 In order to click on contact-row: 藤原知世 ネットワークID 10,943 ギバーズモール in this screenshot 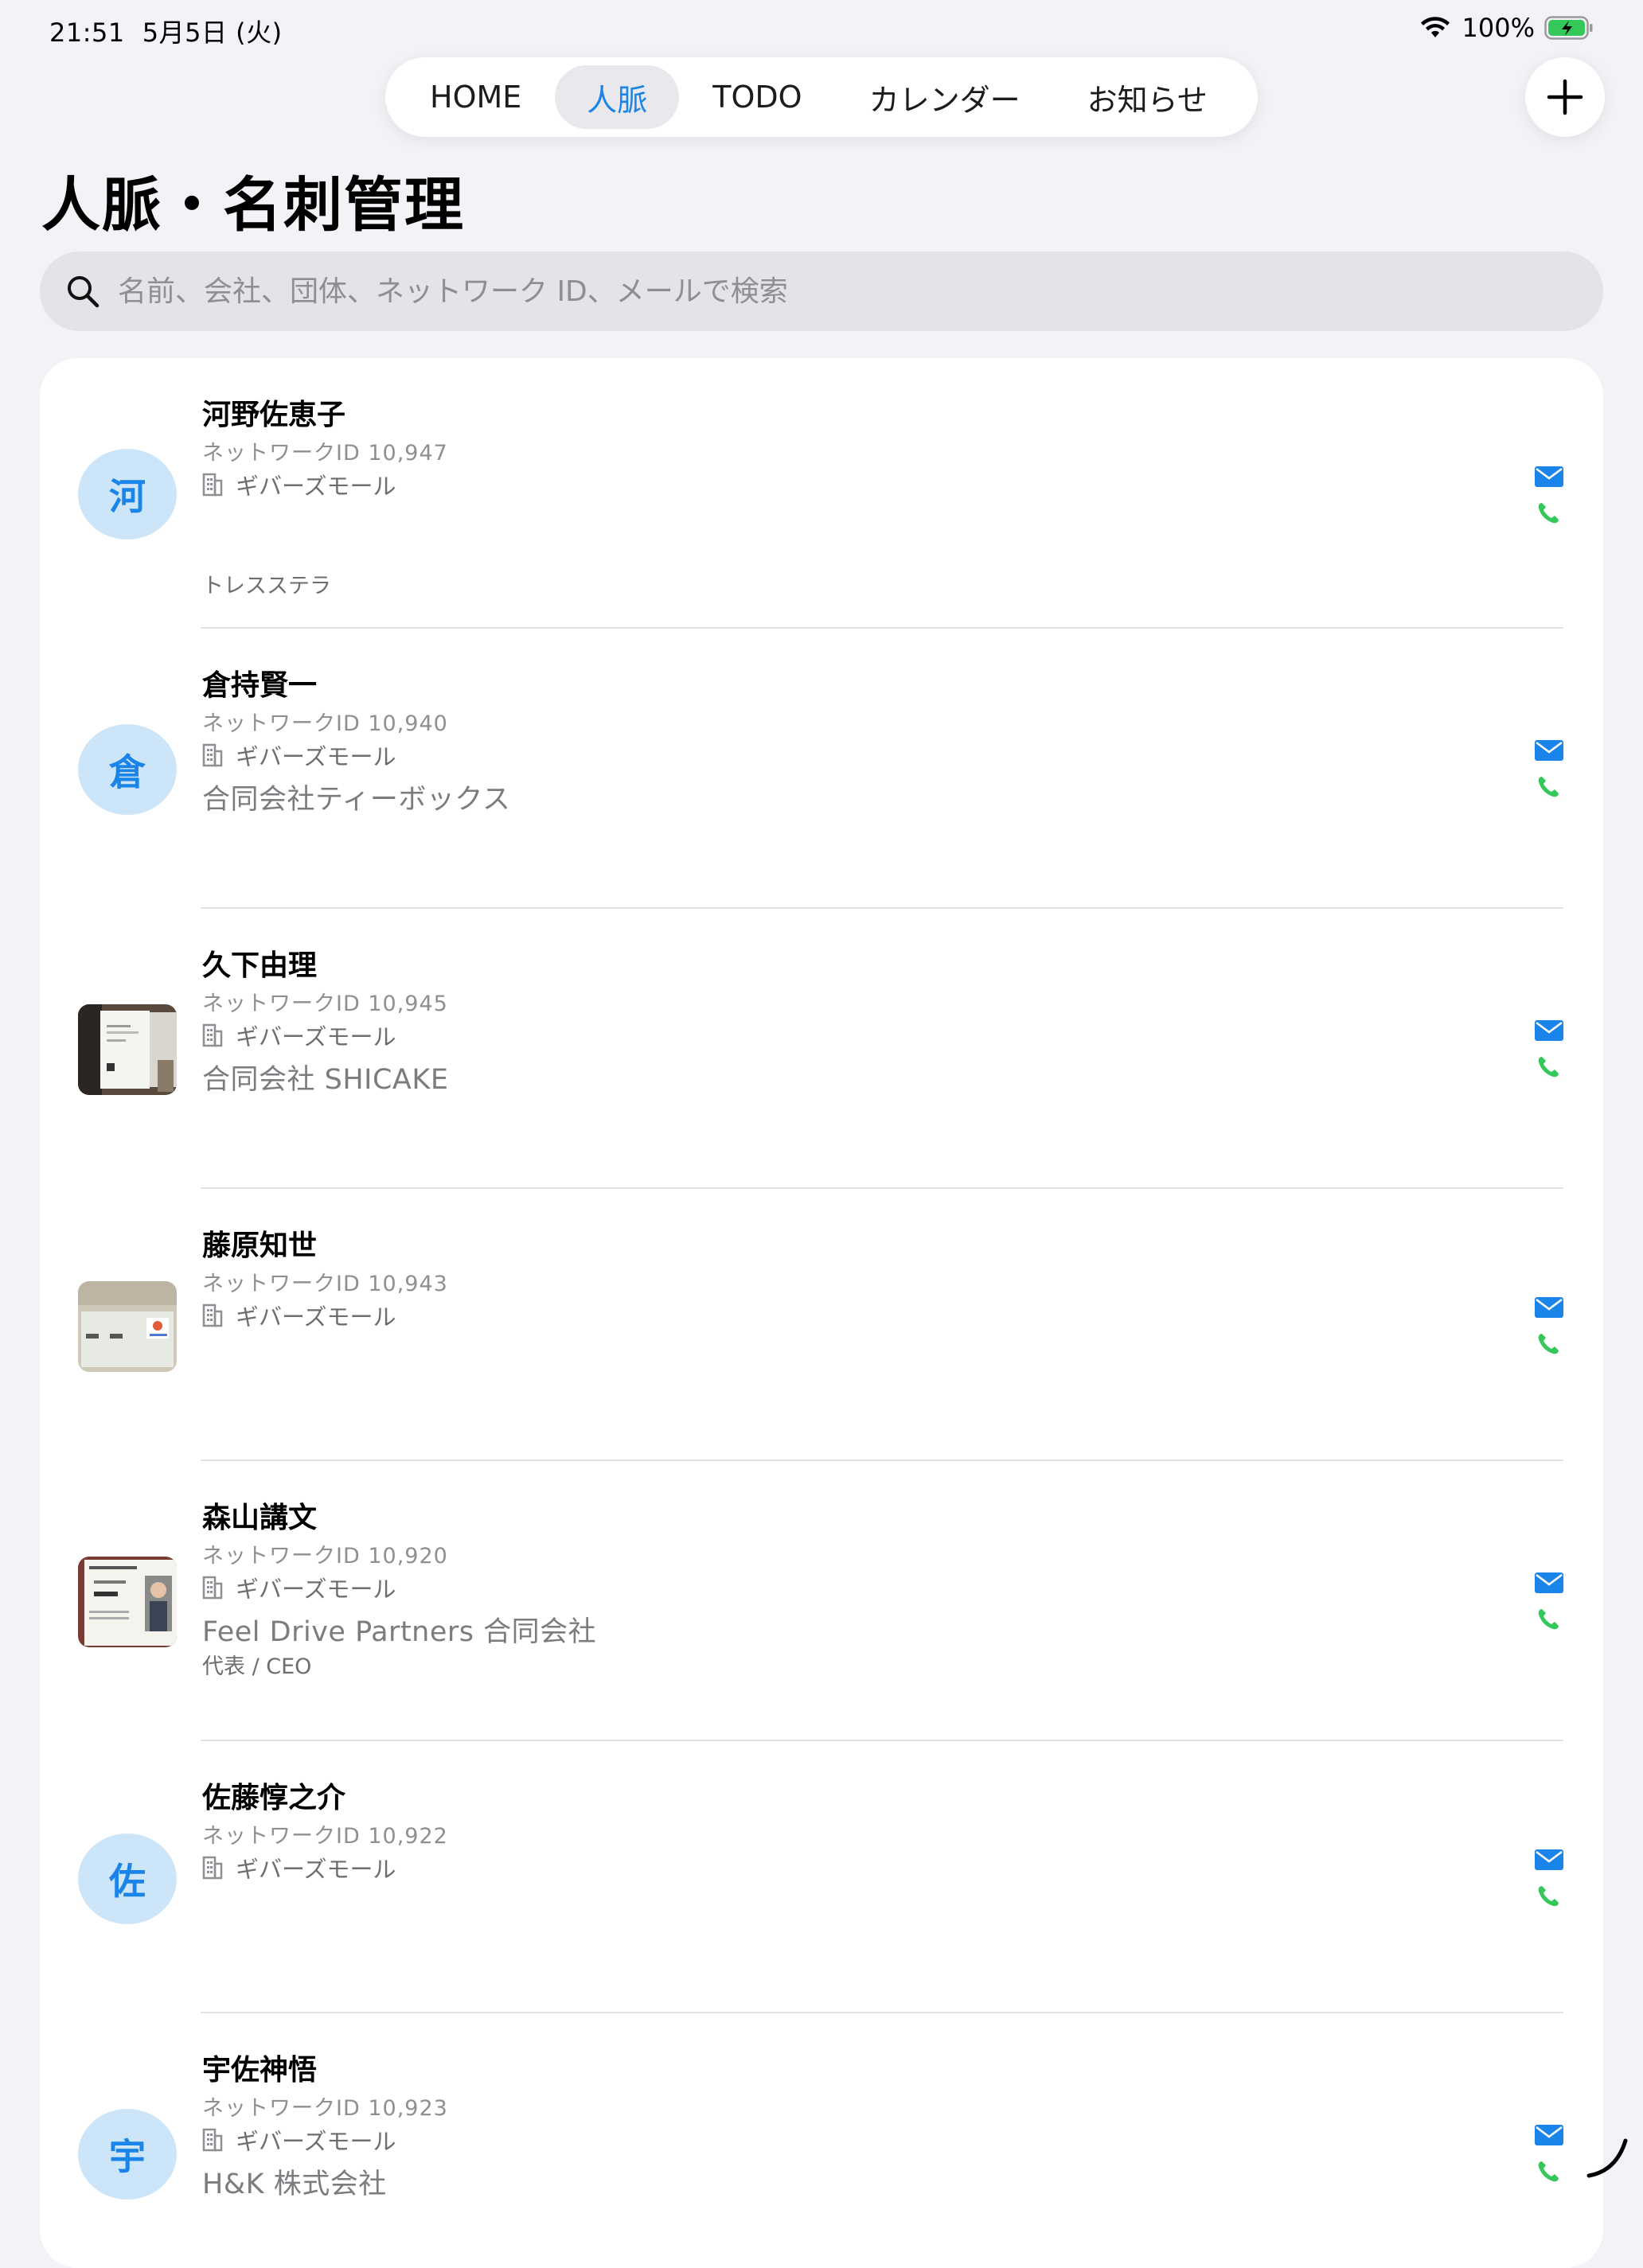, I will do `click(821, 1325)`.